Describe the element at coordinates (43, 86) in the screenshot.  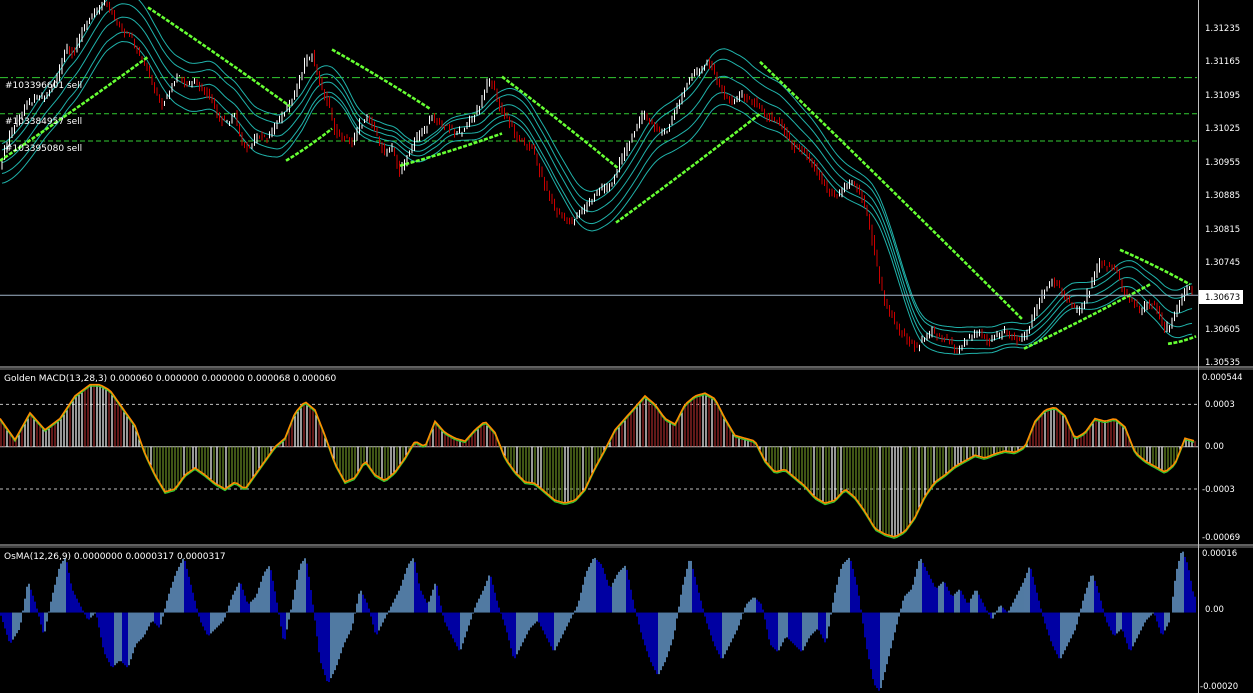
I see `order-label-1: #103396601 sell` at that location.